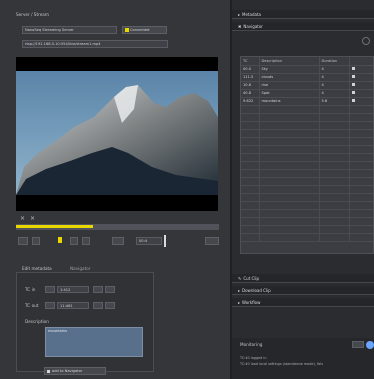 The width and height of the screenshot is (374, 379). What do you see at coordinates (240, 278) in the screenshot?
I see `cut-icon: ✎` at bounding box center [240, 278].